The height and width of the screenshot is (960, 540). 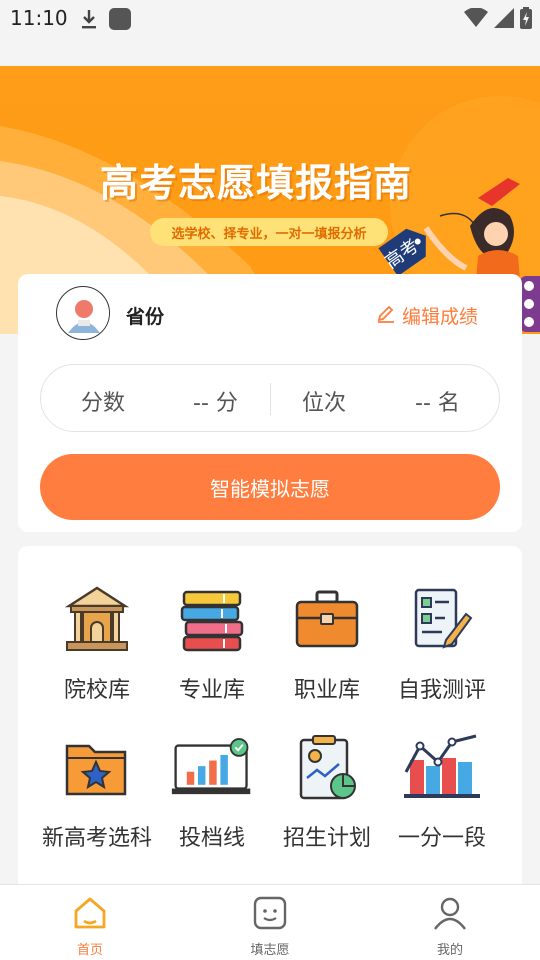 I want to click on briefcase-icon, so click(x=327, y=620).